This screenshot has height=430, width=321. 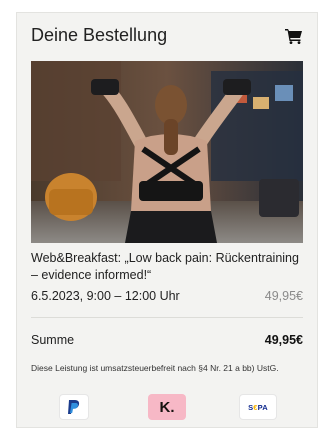 What do you see at coordinates (99, 35) in the screenshot?
I see `order-title: Deine Bestellung` at bounding box center [99, 35].